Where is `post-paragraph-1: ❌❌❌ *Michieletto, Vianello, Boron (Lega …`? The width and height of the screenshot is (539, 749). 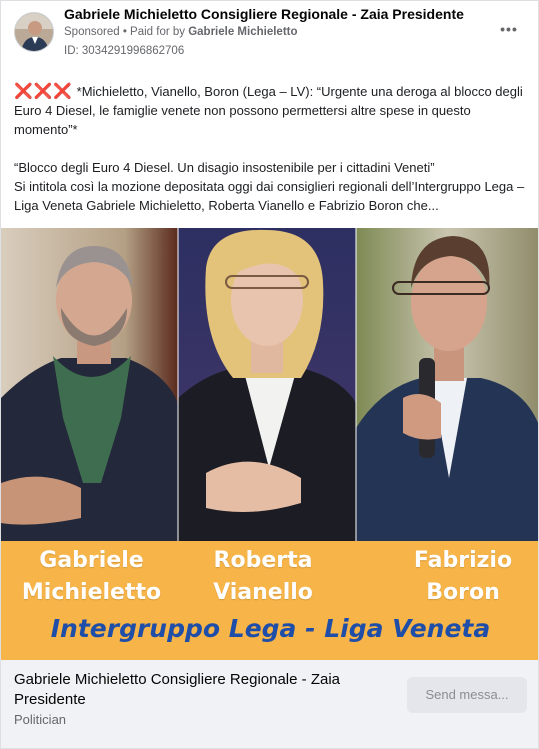
post-paragraph-1: ❌❌❌ *Michieletto, Vianello, Boron (Lega … is located at coordinates (270, 110).